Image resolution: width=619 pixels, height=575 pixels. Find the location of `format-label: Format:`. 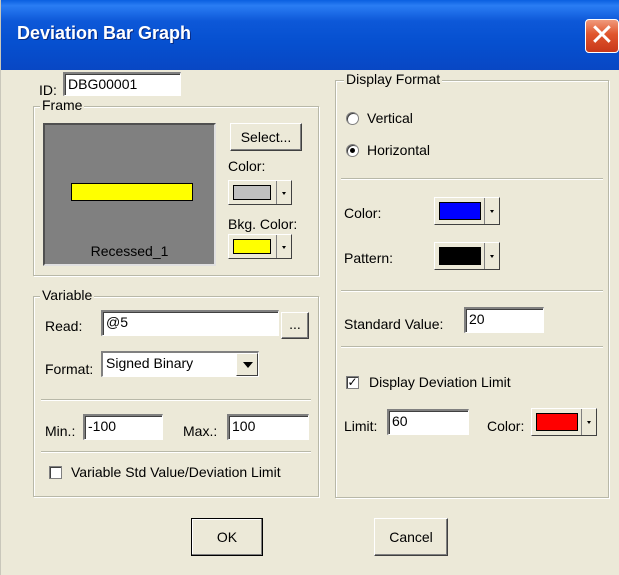

format-label: Format: is located at coordinates (69, 369).